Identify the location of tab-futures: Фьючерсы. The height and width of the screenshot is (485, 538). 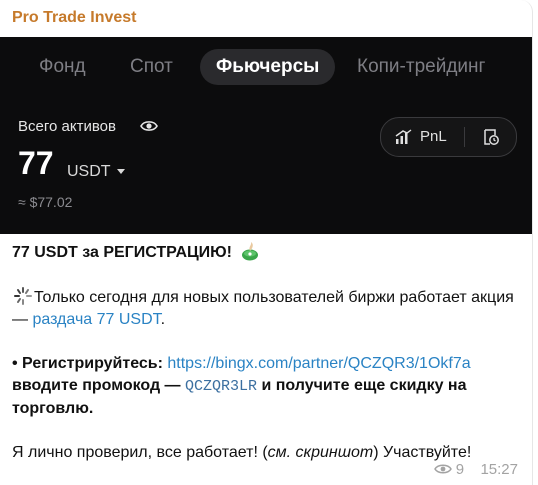
(268, 67).